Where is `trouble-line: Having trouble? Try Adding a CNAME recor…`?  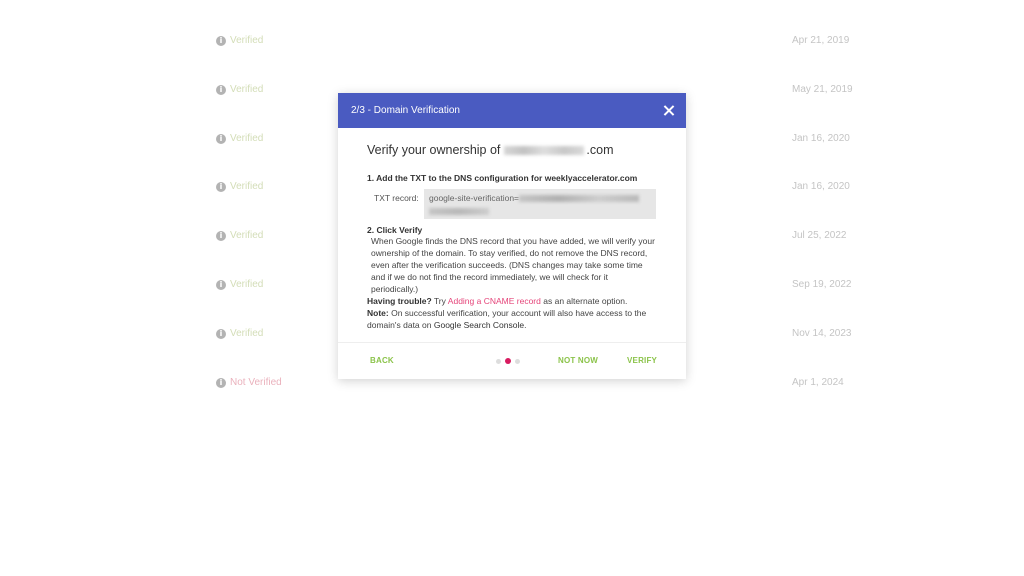
trouble-line: Having trouble? Try Adding a CNAME recor… is located at coordinates (512, 301).